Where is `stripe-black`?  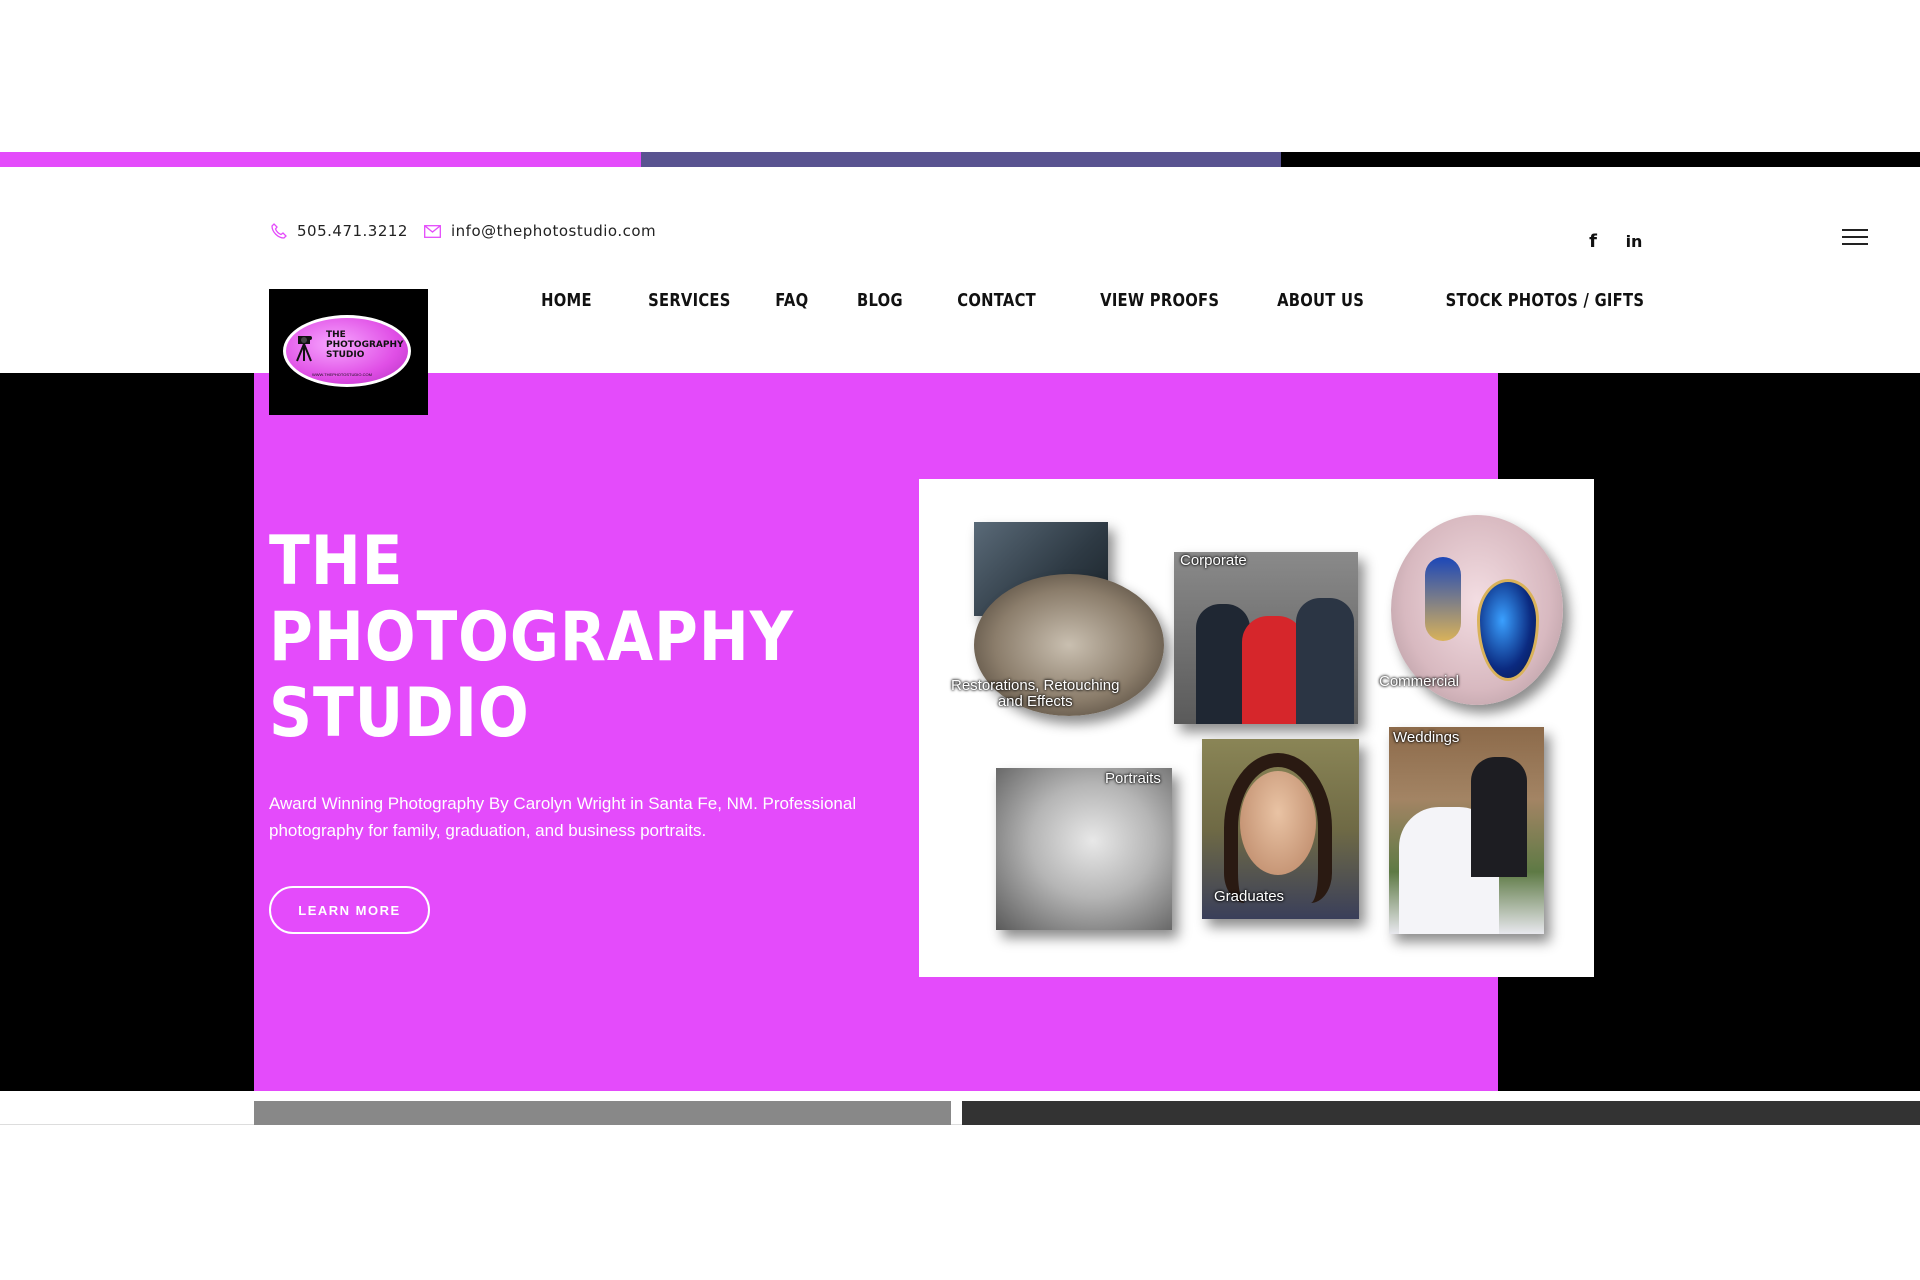 stripe-black is located at coordinates (1600, 159).